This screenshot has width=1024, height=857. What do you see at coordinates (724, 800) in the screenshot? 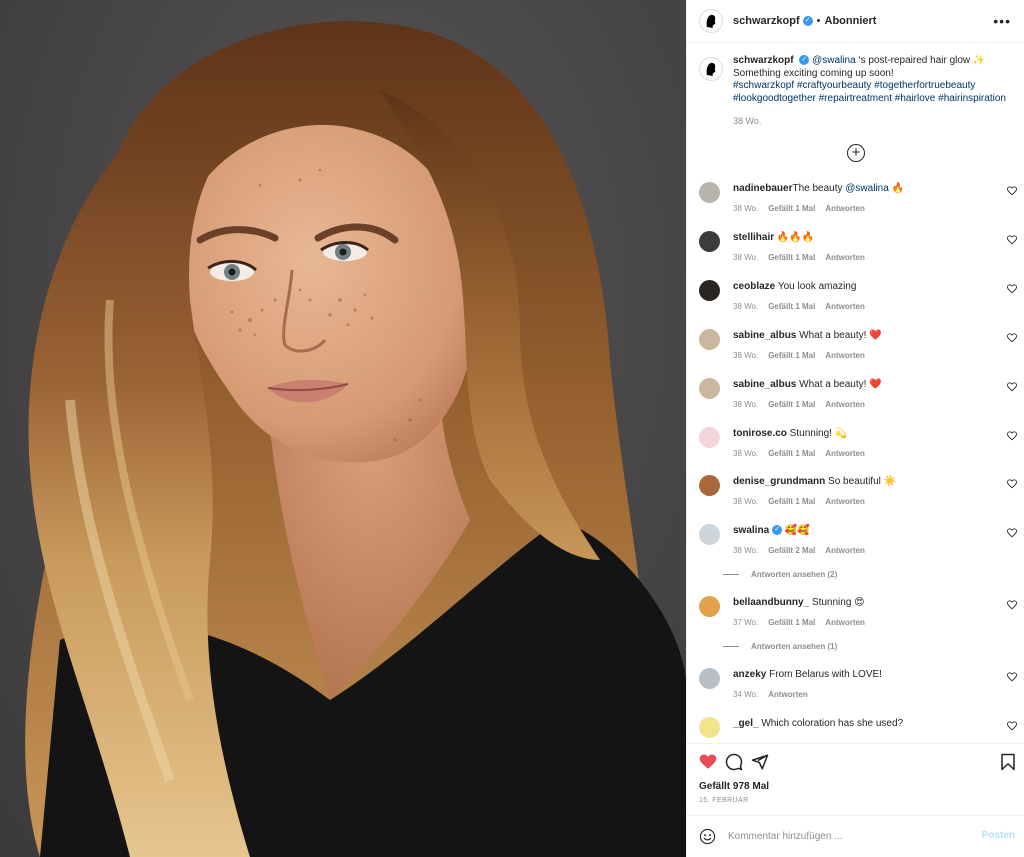
I see `post-date: 15. FEBRUAR` at bounding box center [724, 800].